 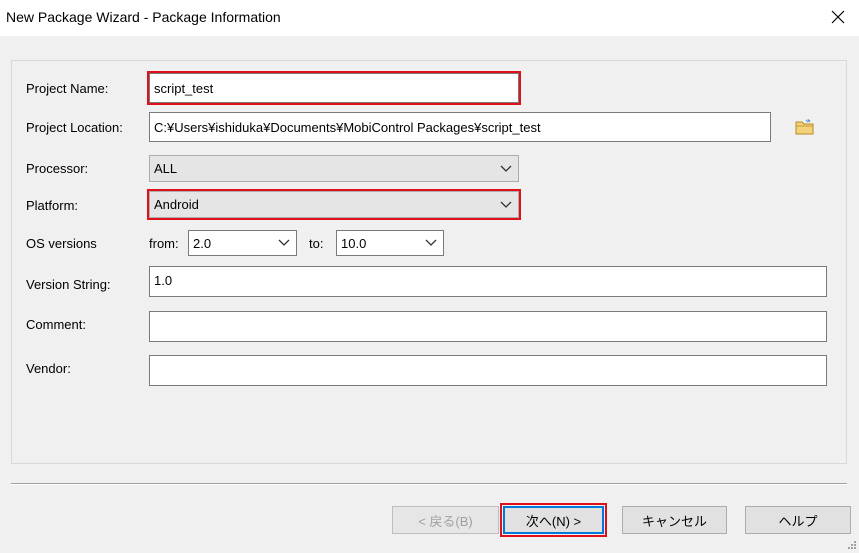 What do you see at coordinates (202, 243) in the screenshot?
I see `os-from-value: 2.0` at bounding box center [202, 243].